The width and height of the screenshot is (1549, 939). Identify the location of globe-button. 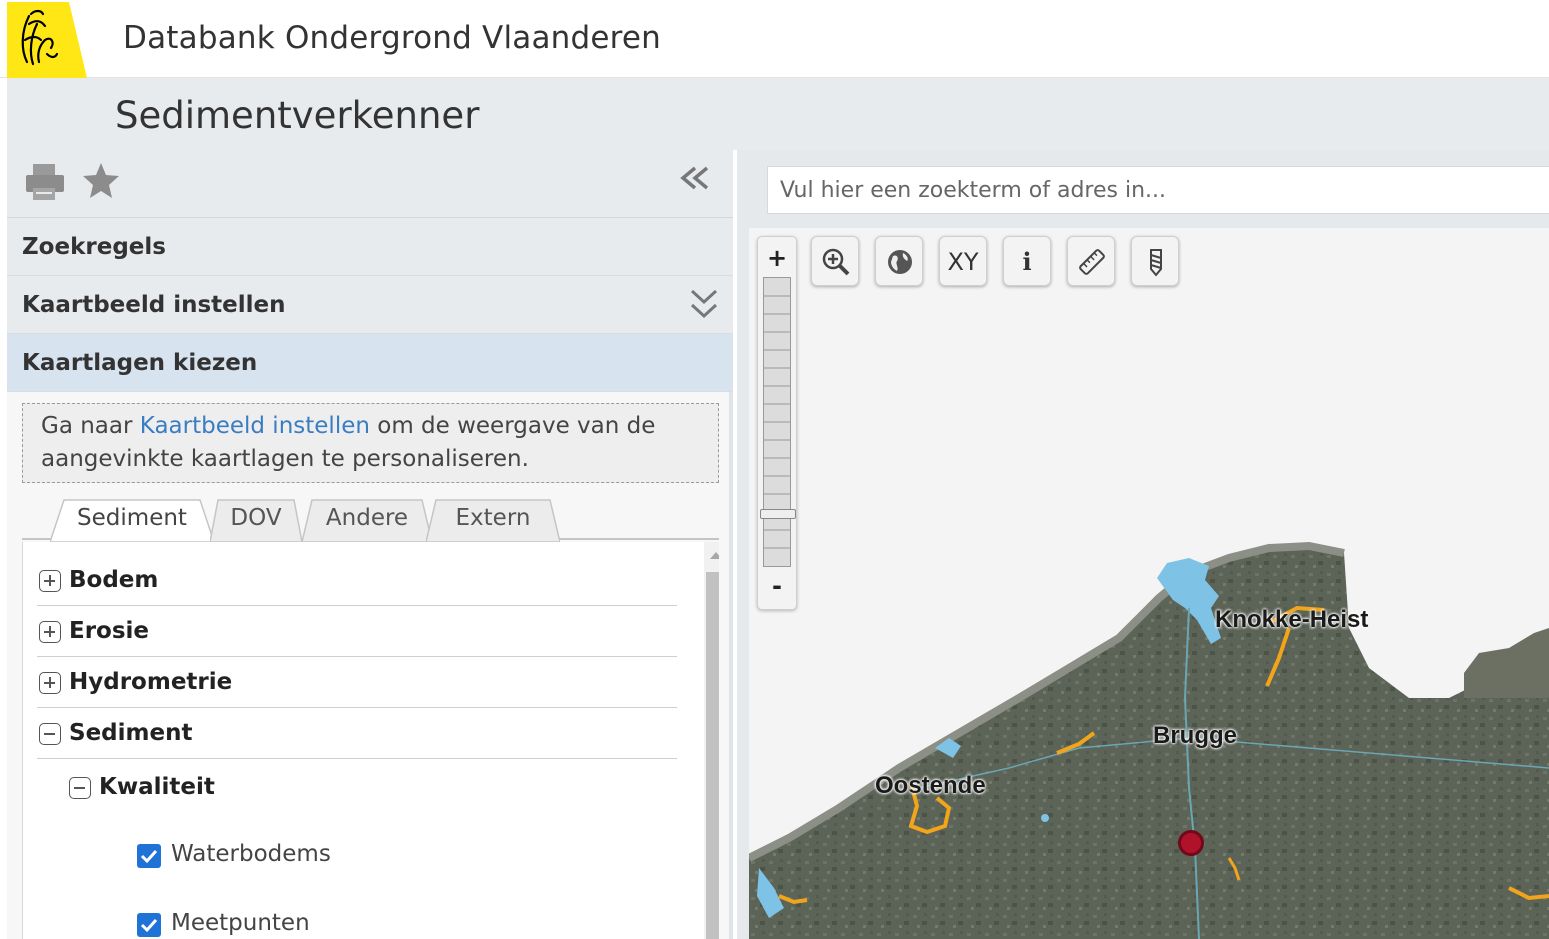
(899, 261).